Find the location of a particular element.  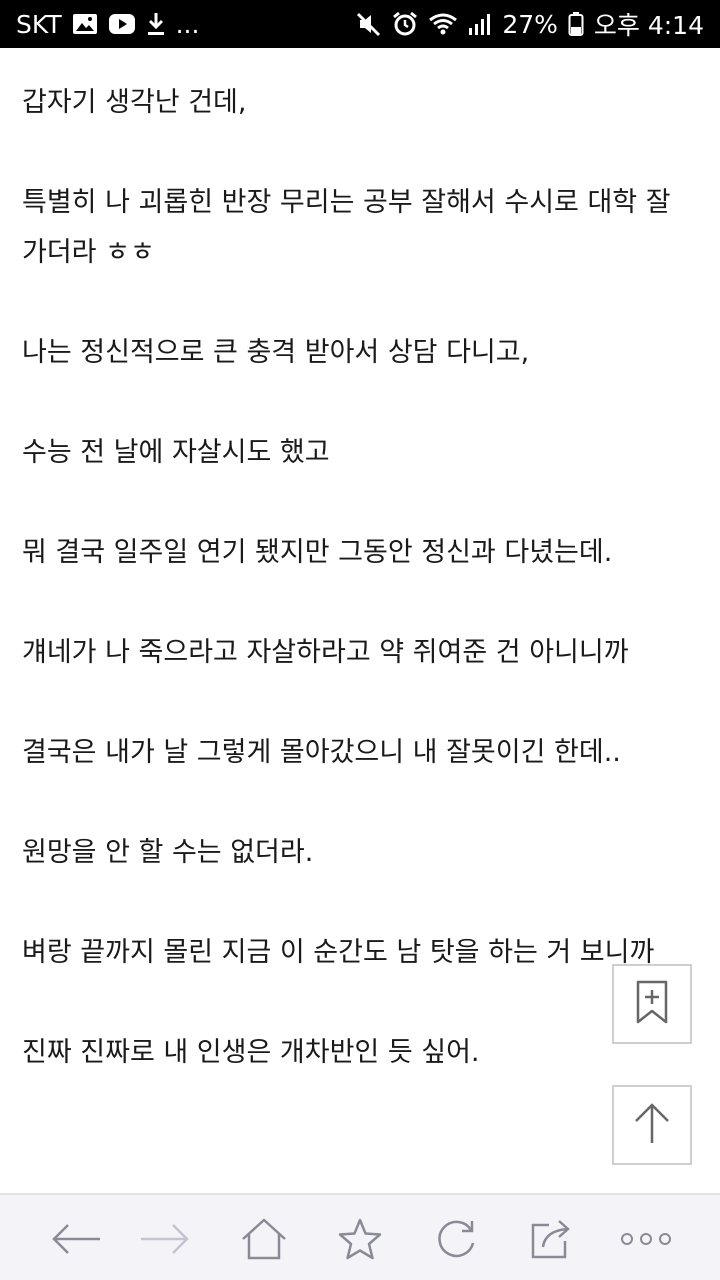

more-icon is located at coordinates (646, 1241).